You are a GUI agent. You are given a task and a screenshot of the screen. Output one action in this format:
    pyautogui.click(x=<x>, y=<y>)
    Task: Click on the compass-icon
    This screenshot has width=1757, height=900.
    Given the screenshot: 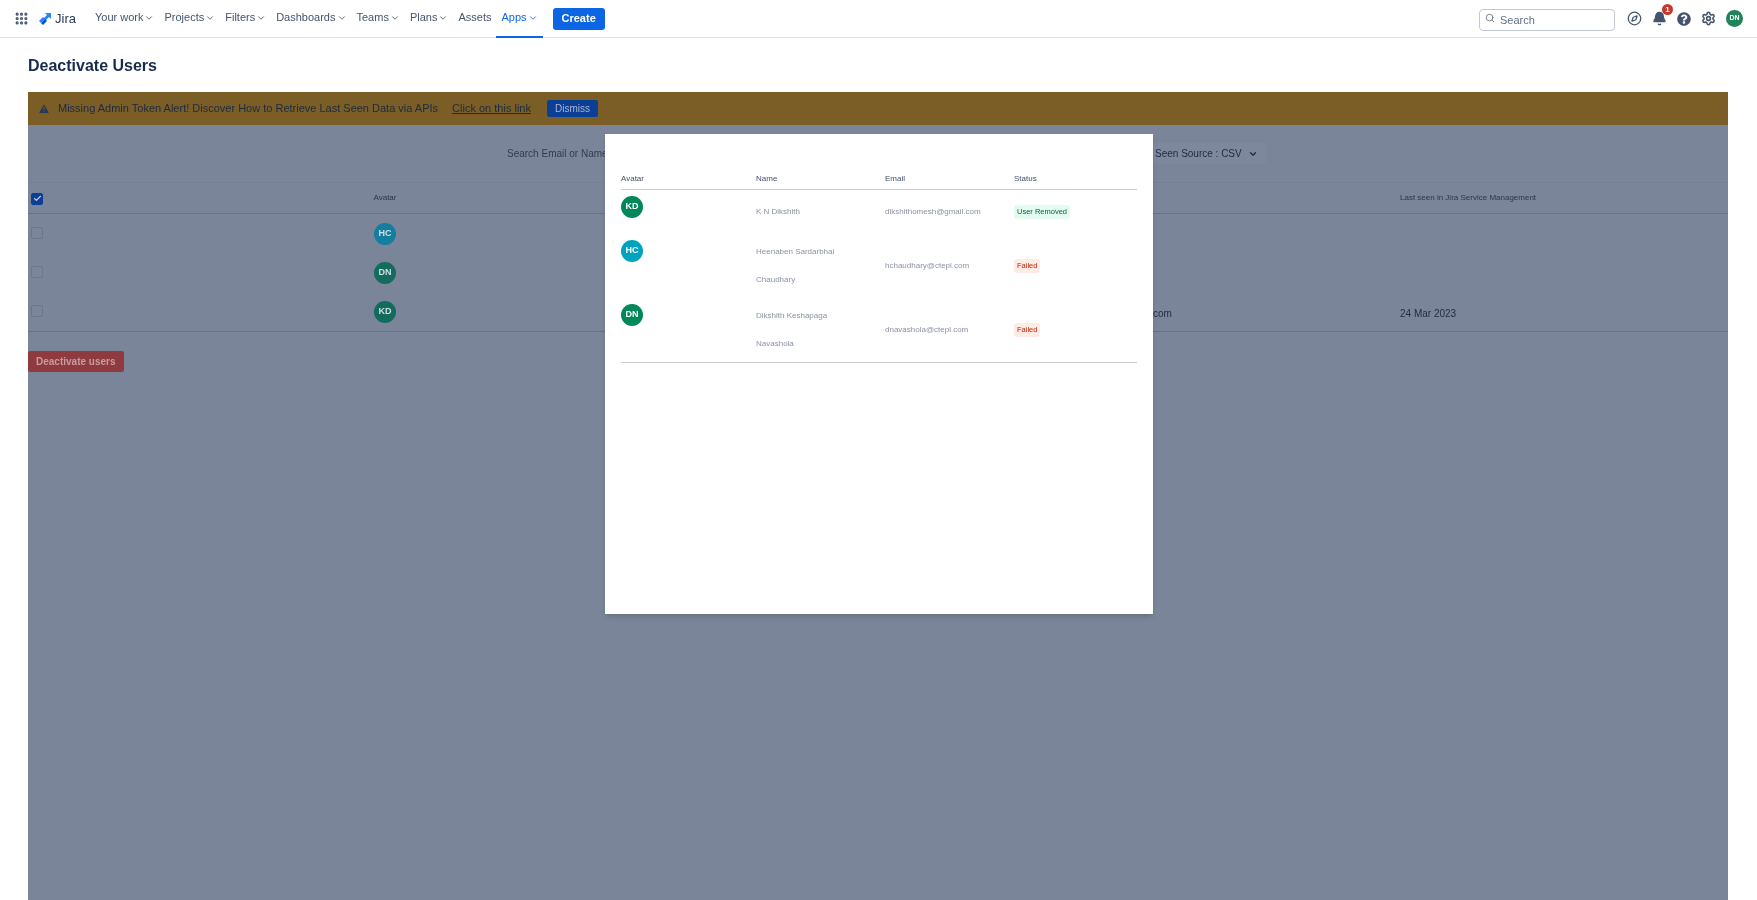 What is the action you would take?
    pyautogui.click(x=1634, y=18)
    